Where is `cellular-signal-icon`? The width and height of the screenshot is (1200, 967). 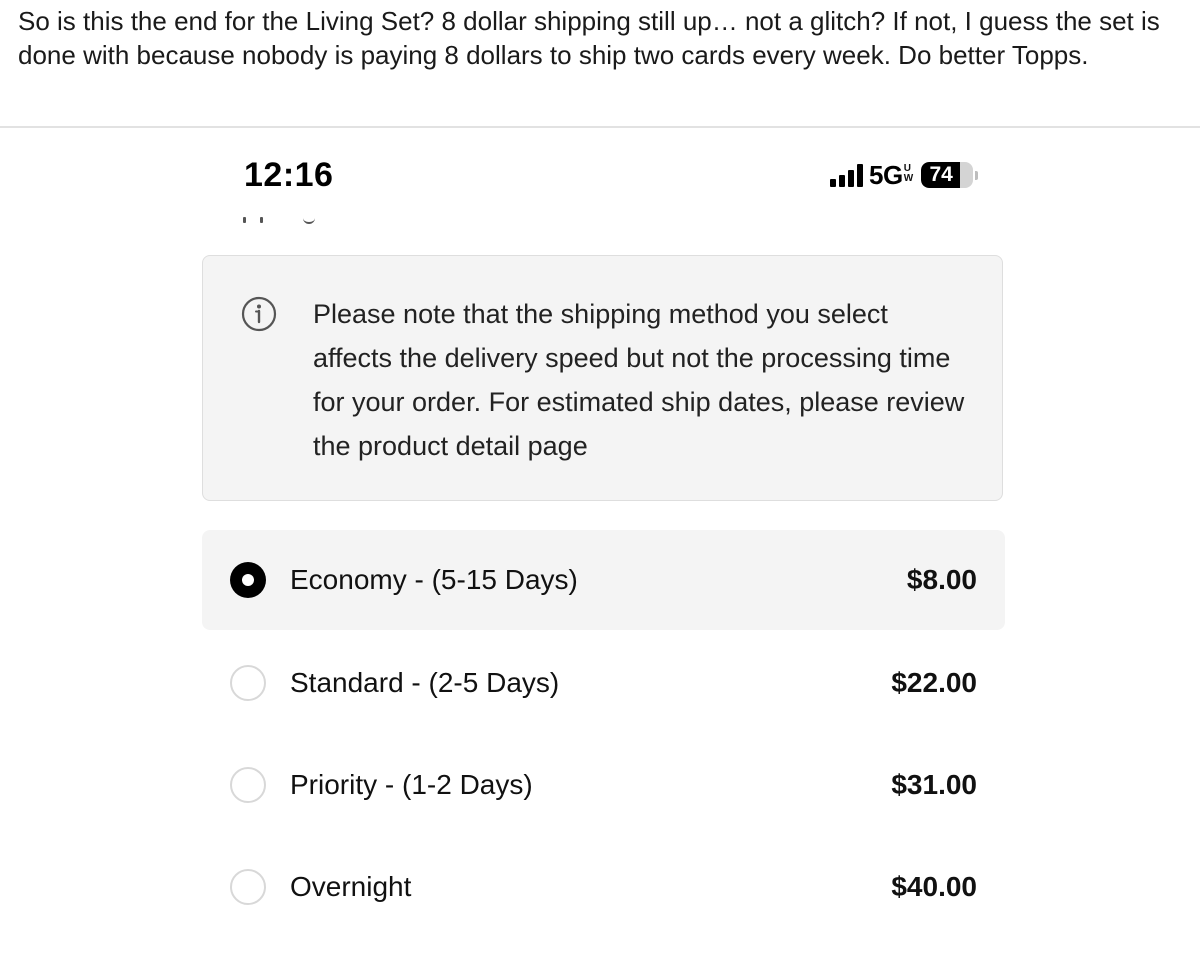
cellular-signal-icon is located at coordinates (846, 175).